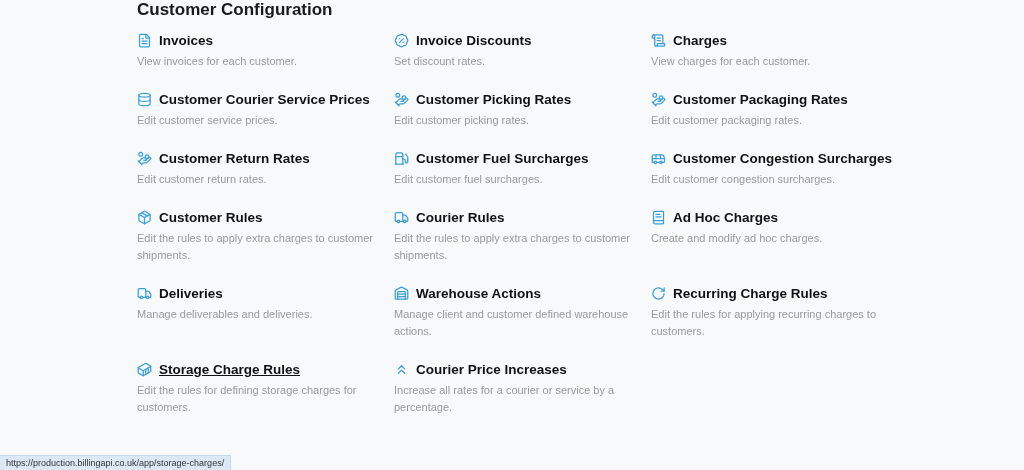 This screenshot has width=1024, height=470. What do you see at coordinates (491, 369) in the screenshot?
I see `config-link: Courier Price Increases` at bounding box center [491, 369].